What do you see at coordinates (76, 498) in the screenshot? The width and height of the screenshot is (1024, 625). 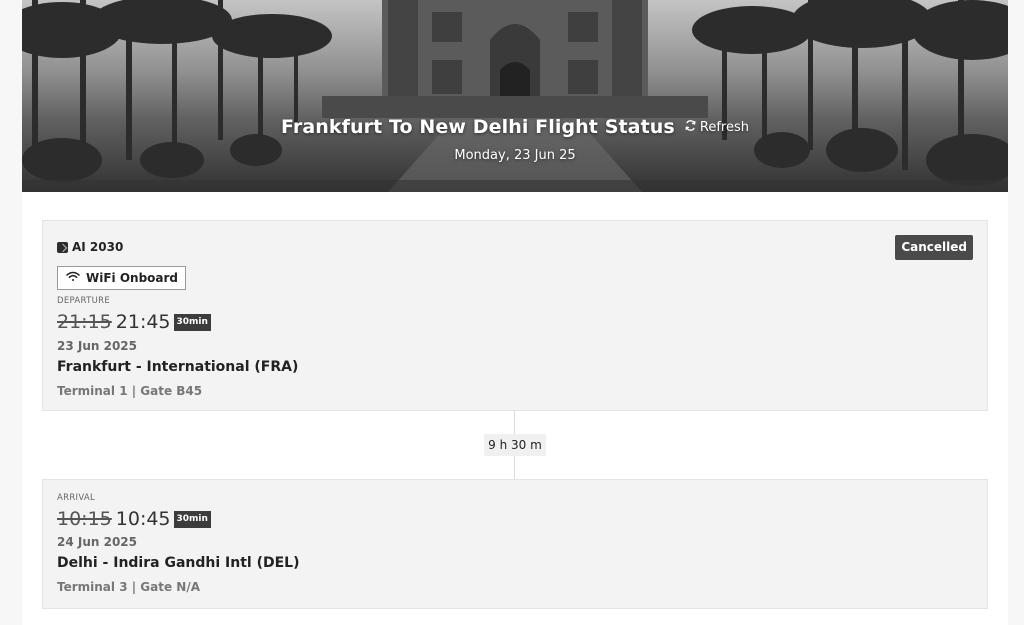 I see `arrival-label: ARRIVAL` at bounding box center [76, 498].